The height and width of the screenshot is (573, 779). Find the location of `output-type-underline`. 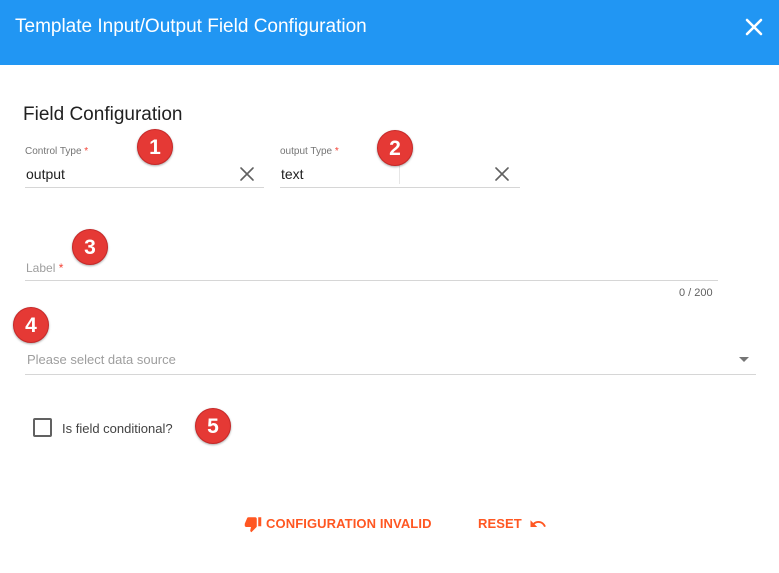

output-type-underline is located at coordinates (400, 187).